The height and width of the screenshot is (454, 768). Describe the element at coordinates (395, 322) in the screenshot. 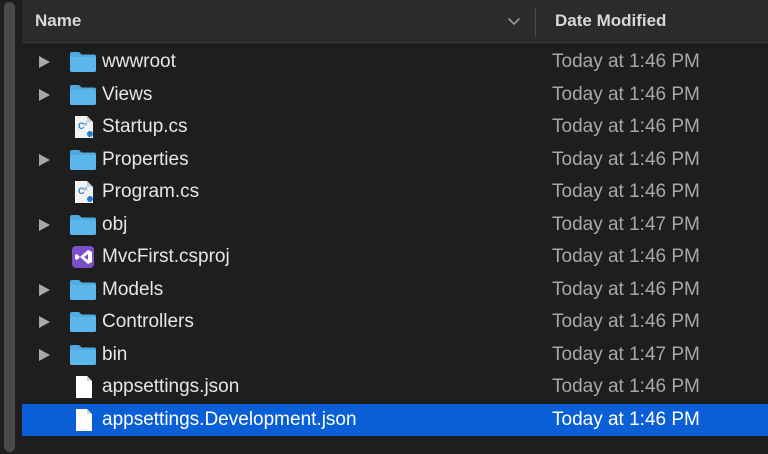

I see `file-row: Controllers Today at 1:46 PM` at that location.